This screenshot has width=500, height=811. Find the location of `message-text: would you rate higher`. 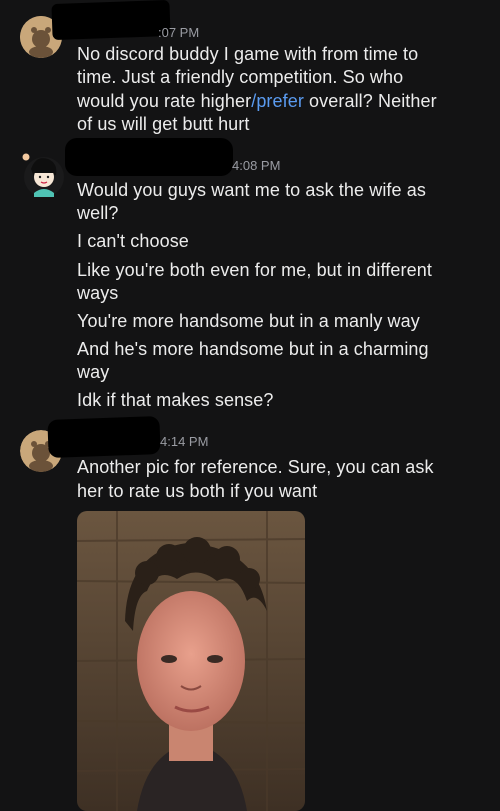

message-text: would you rate higher is located at coordinates (164, 101).